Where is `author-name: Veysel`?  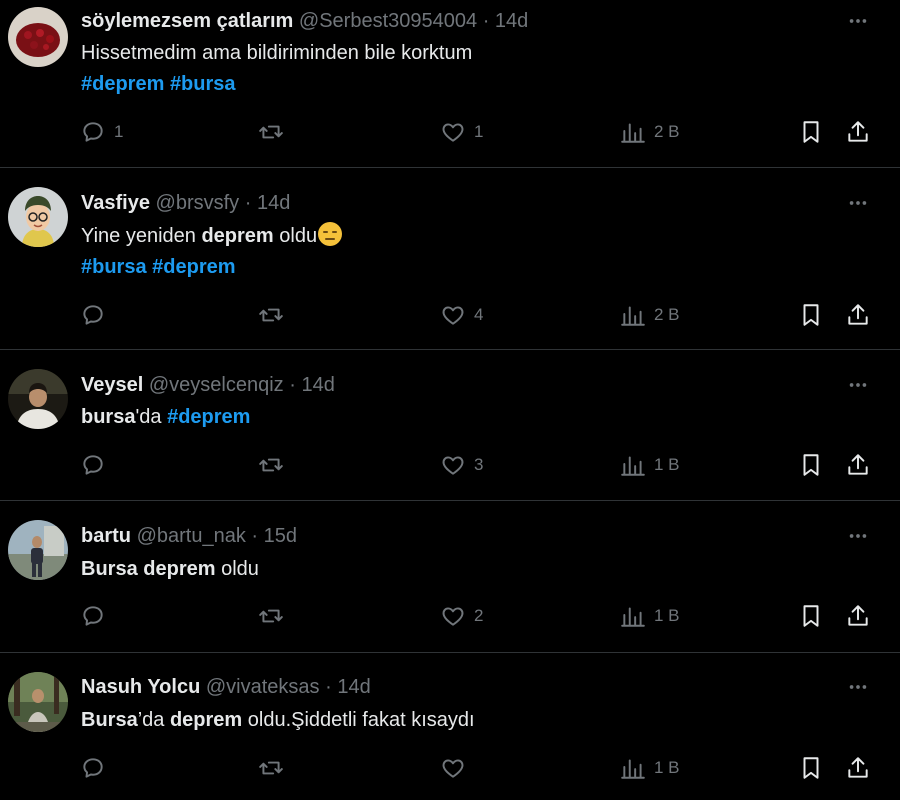 author-name: Veysel is located at coordinates (112, 385).